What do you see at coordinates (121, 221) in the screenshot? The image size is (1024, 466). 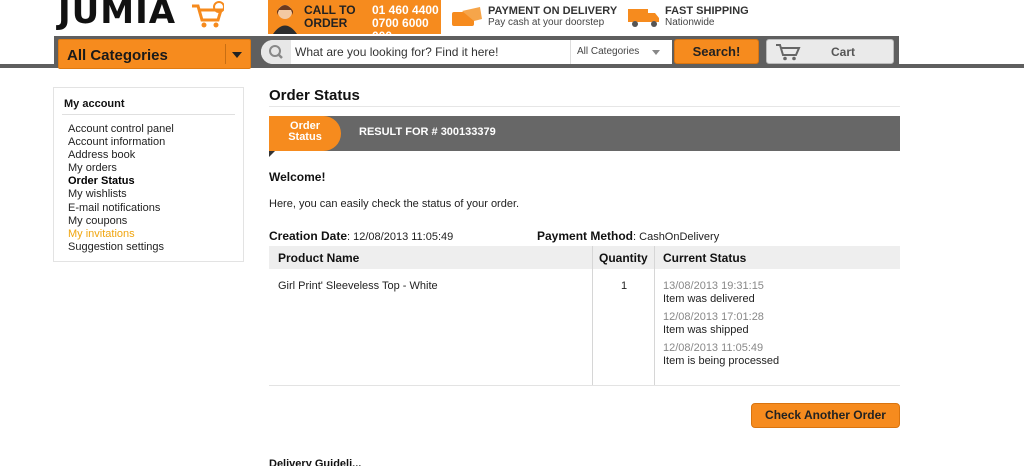 I see `sidebar-item-my-coupons: My coupons` at bounding box center [121, 221].